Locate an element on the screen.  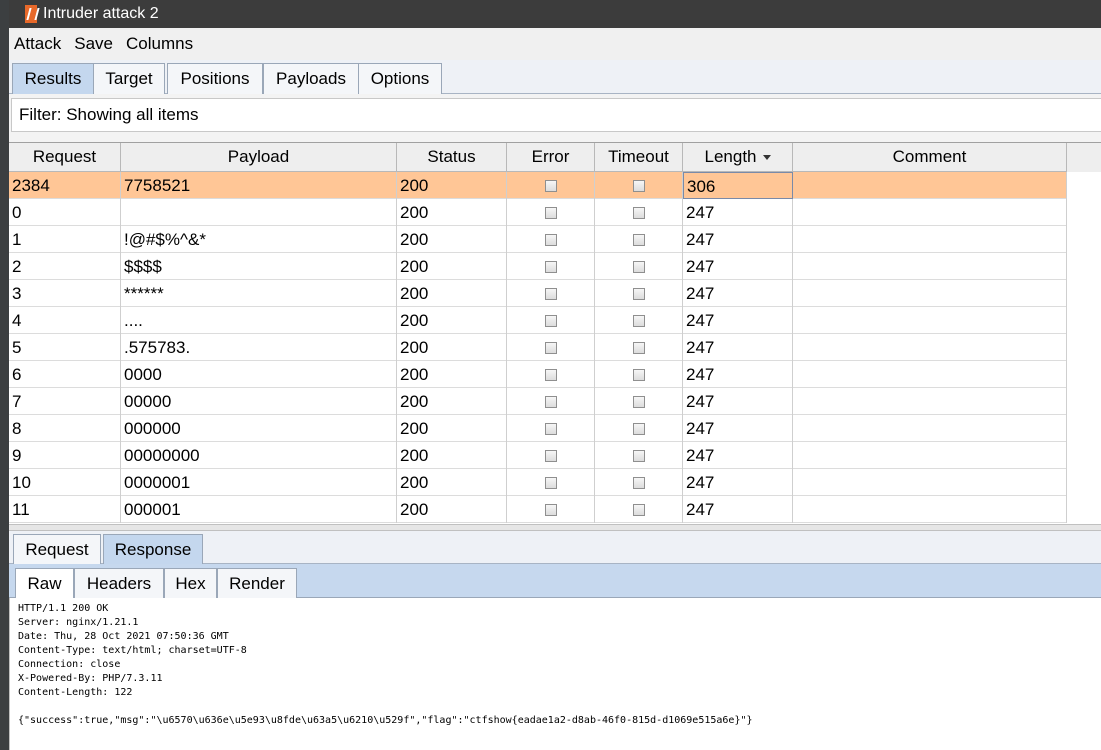
cell-payload: 000001 is located at coordinates (259, 509).